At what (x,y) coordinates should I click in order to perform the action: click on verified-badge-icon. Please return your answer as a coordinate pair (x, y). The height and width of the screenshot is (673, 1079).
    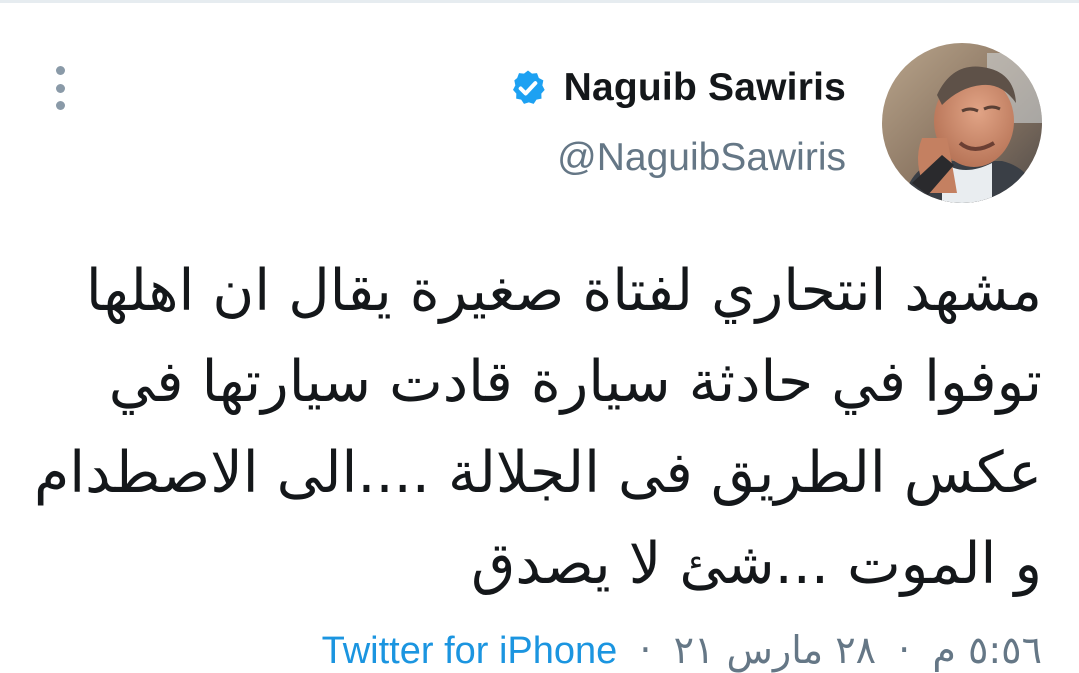
    Looking at the image, I should click on (528, 87).